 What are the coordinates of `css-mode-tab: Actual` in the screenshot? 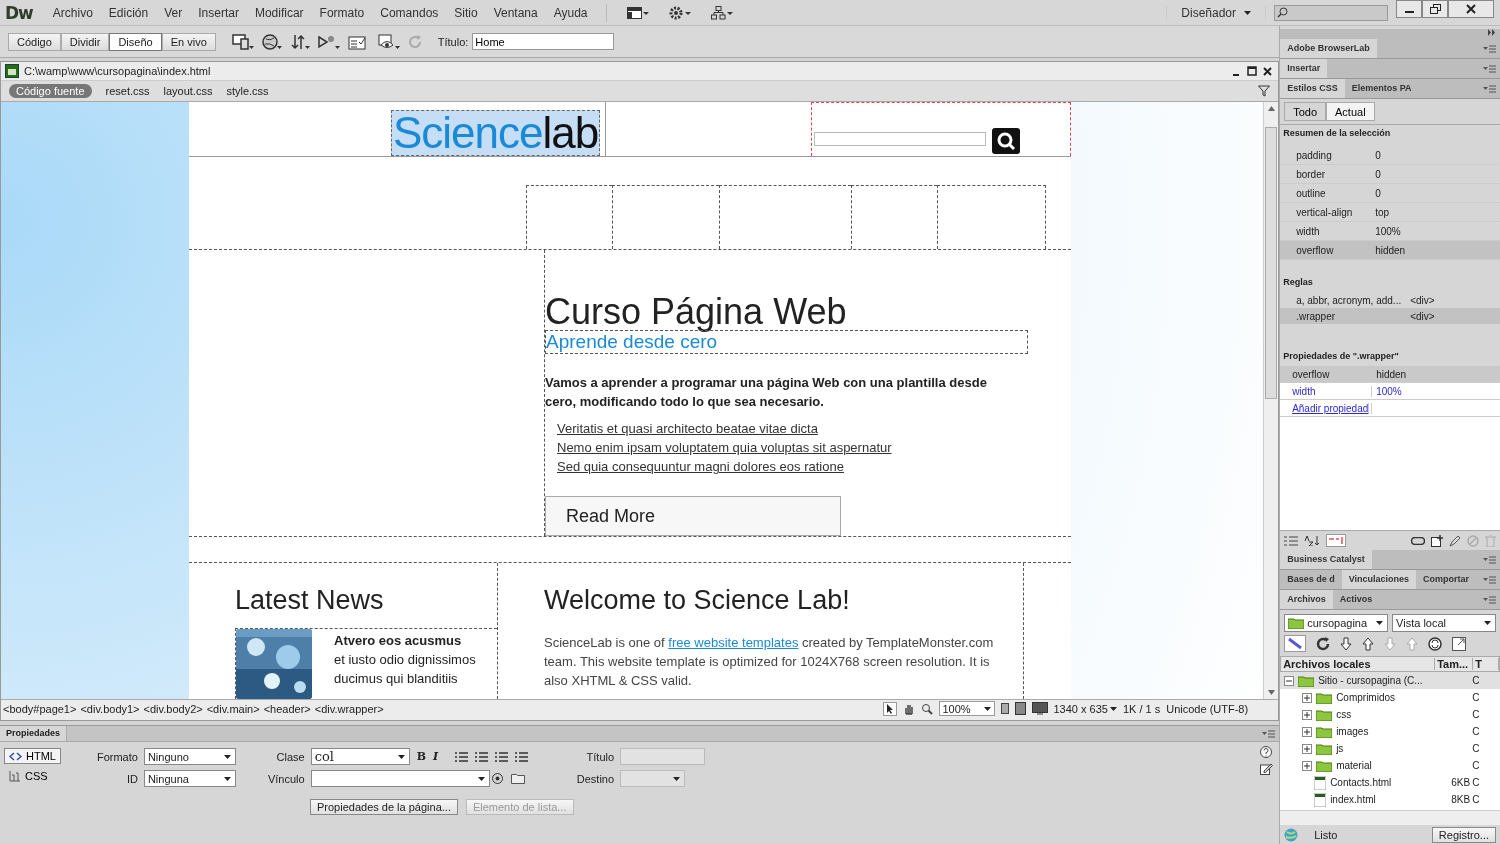 It's located at (1350, 111).